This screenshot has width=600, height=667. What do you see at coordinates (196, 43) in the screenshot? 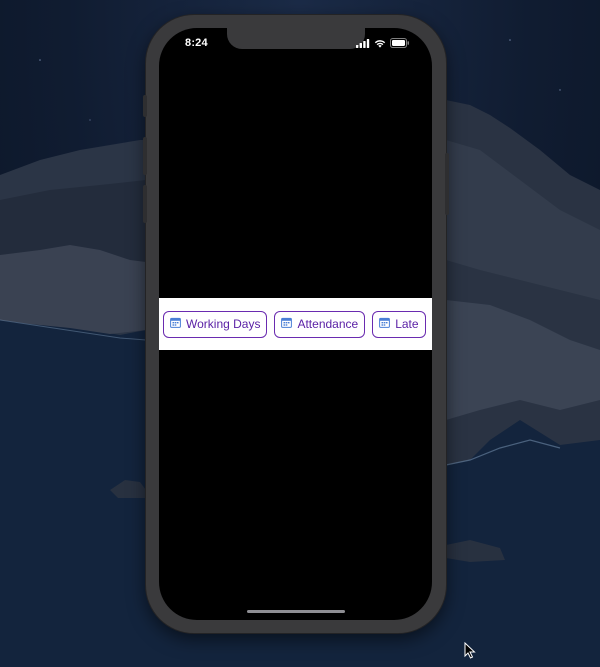
I see `status-time: 8:24` at bounding box center [196, 43].